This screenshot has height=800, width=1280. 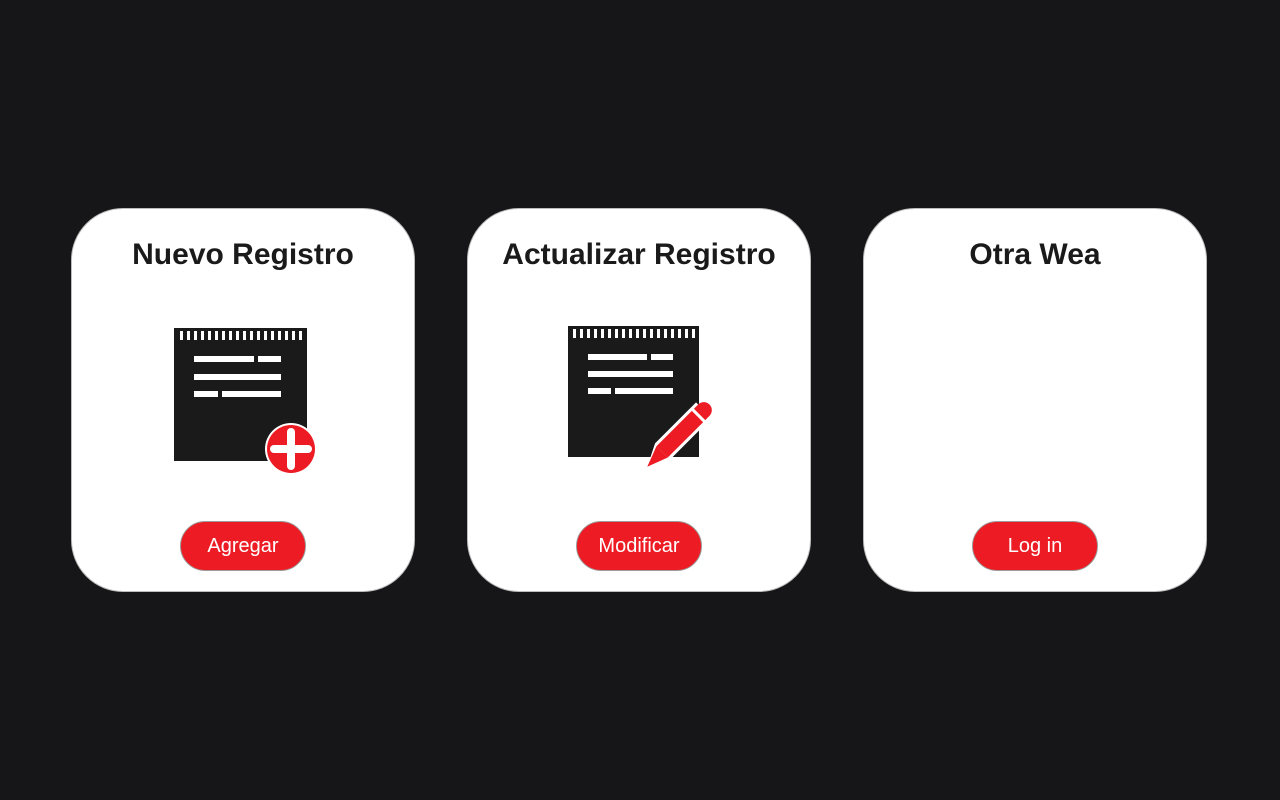 I want to click on log-in-button: Log in, so click(x=1035, y=546).